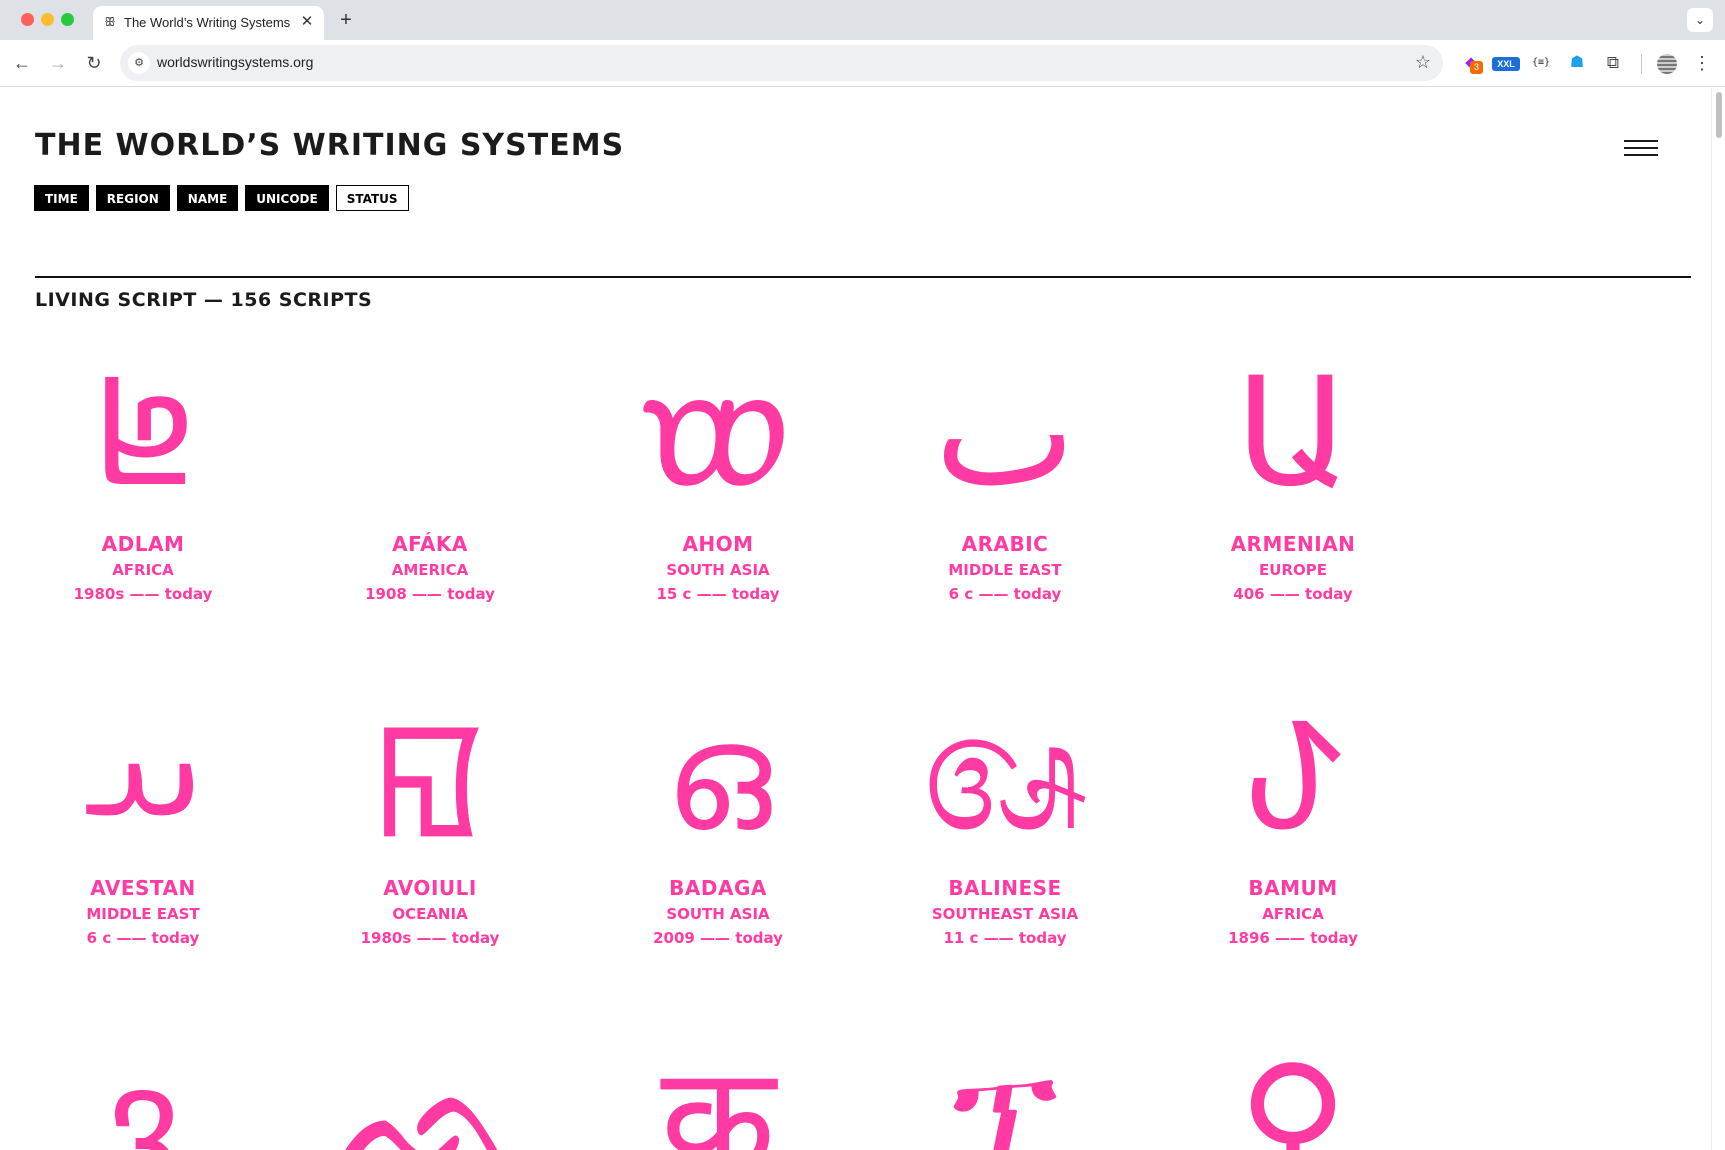 The image size is (1725, 1150). What do you see at coordinates (94, 63) in the screenshot?
I see `reload-button: ↻` at bounding box center [94, 63].